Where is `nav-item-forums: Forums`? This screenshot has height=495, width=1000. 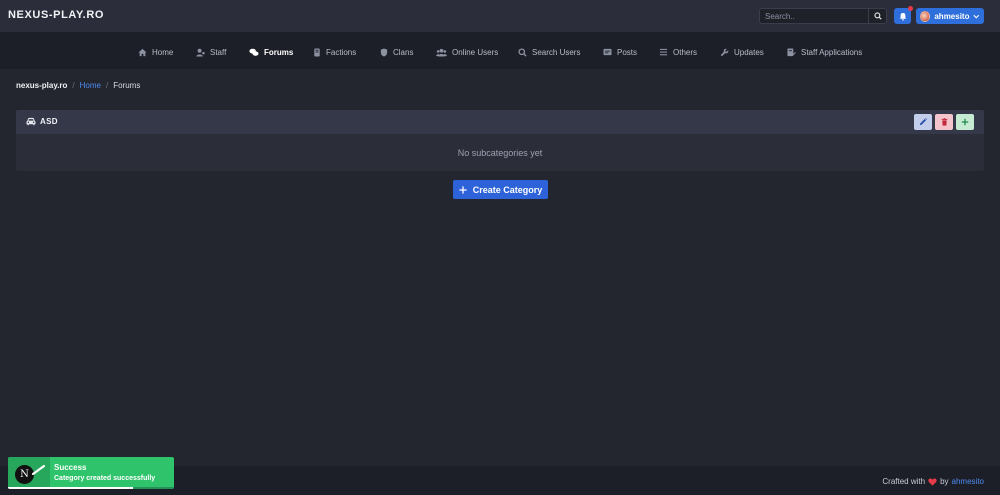 nav-item-forums: Forums is located at coordinates (271, 52).